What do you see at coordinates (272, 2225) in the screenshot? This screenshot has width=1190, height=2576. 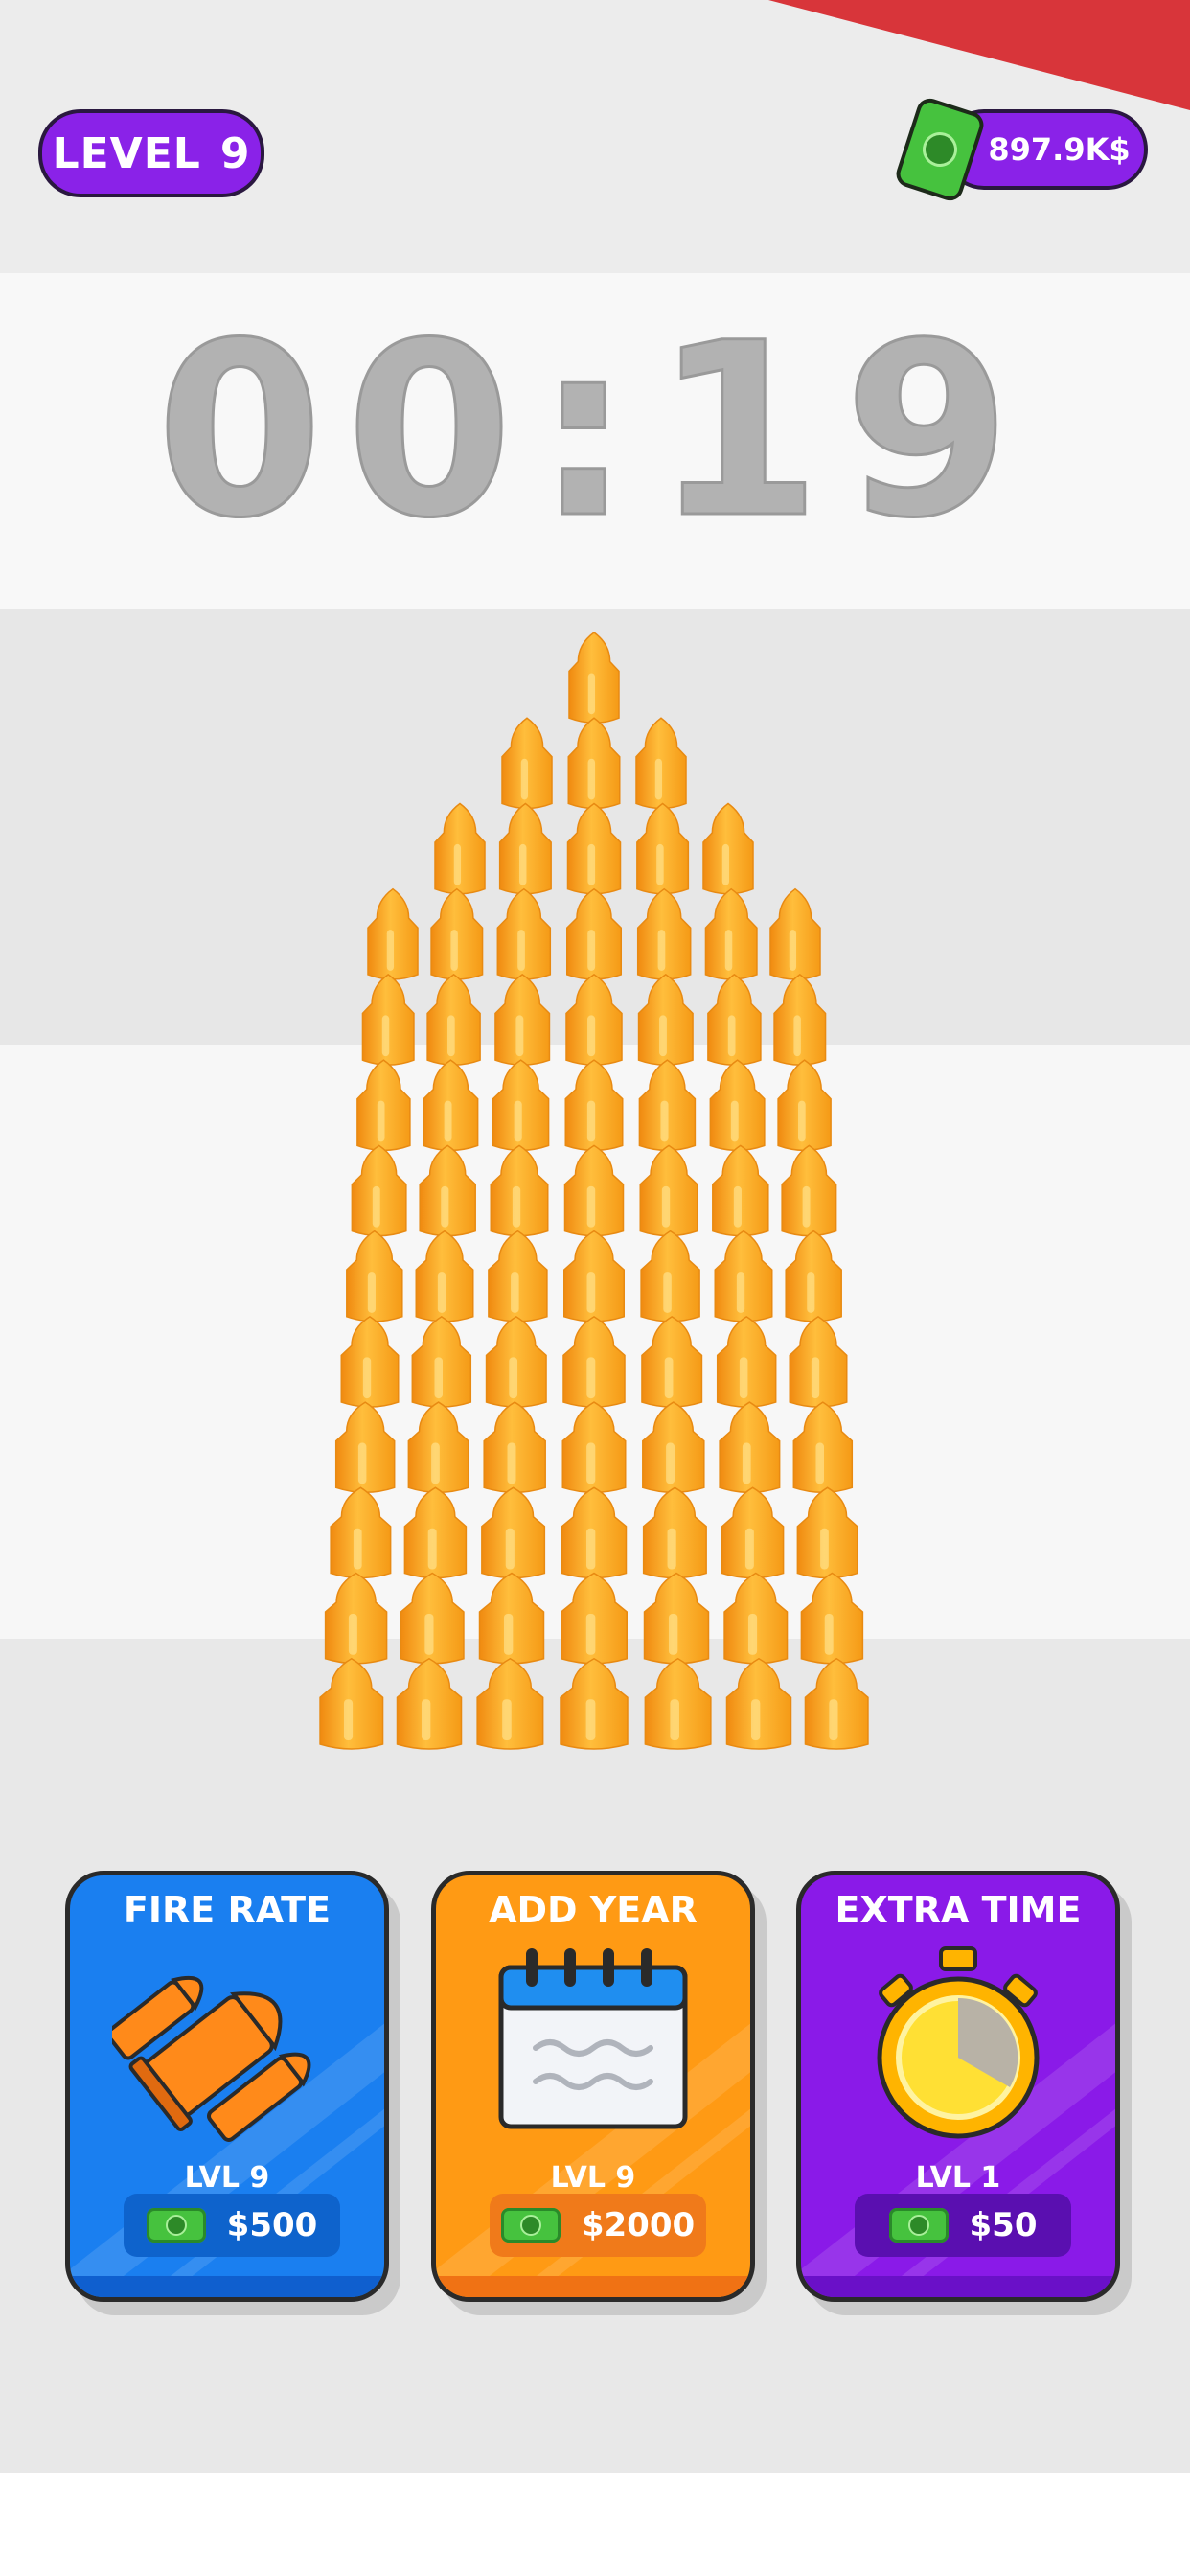 I see `card-price: $500` at bounding box center [272, 2225].